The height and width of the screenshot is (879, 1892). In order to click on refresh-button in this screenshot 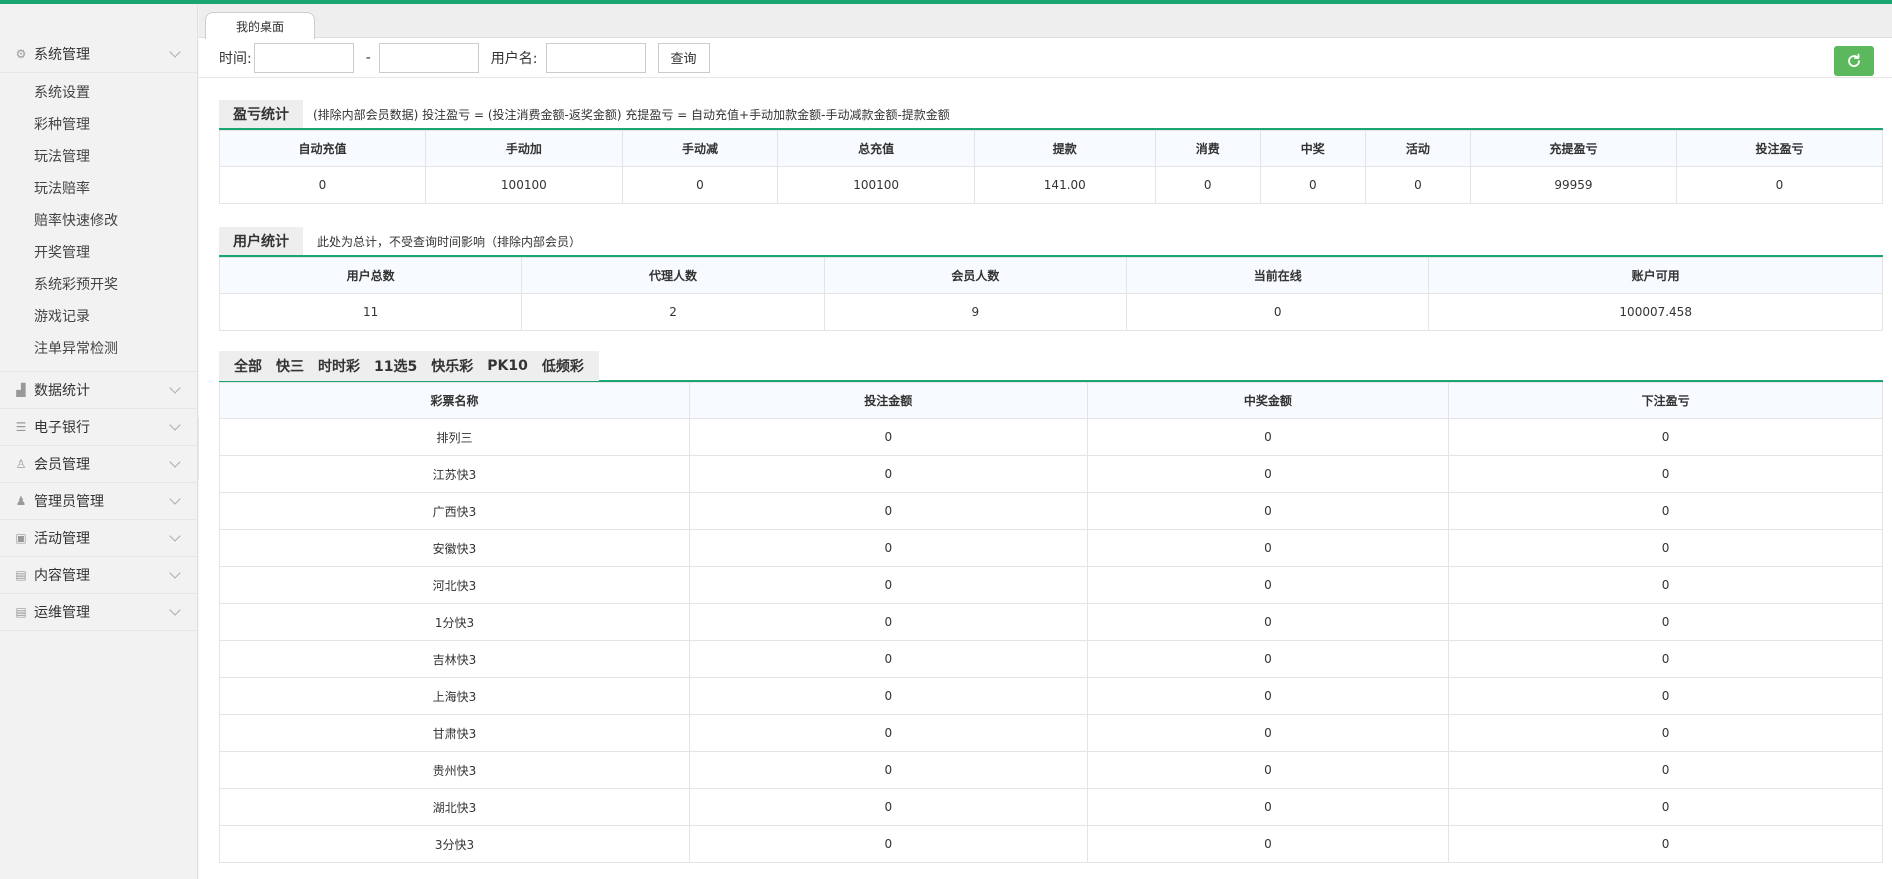, I will do `click(1854, 61)`.